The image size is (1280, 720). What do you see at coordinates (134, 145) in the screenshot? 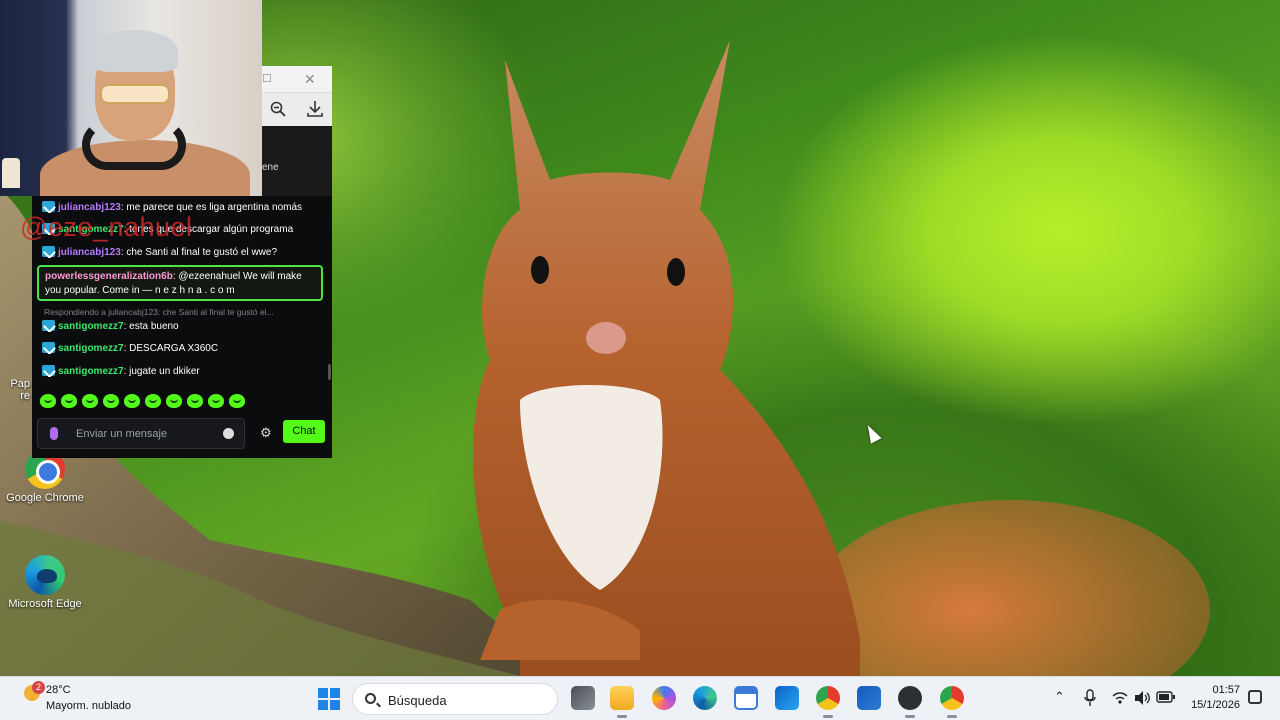
I see `headset-decoration` at bounding box center [134, 145].